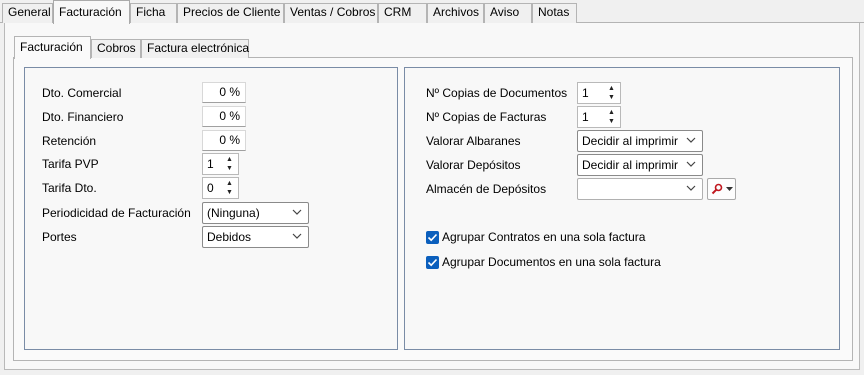 The image size is (864, 375). Describe the element at coordinates (486, 117) in the screenshot. I see `copias-facturas-label: Nº Copias de Facturas` at that location.